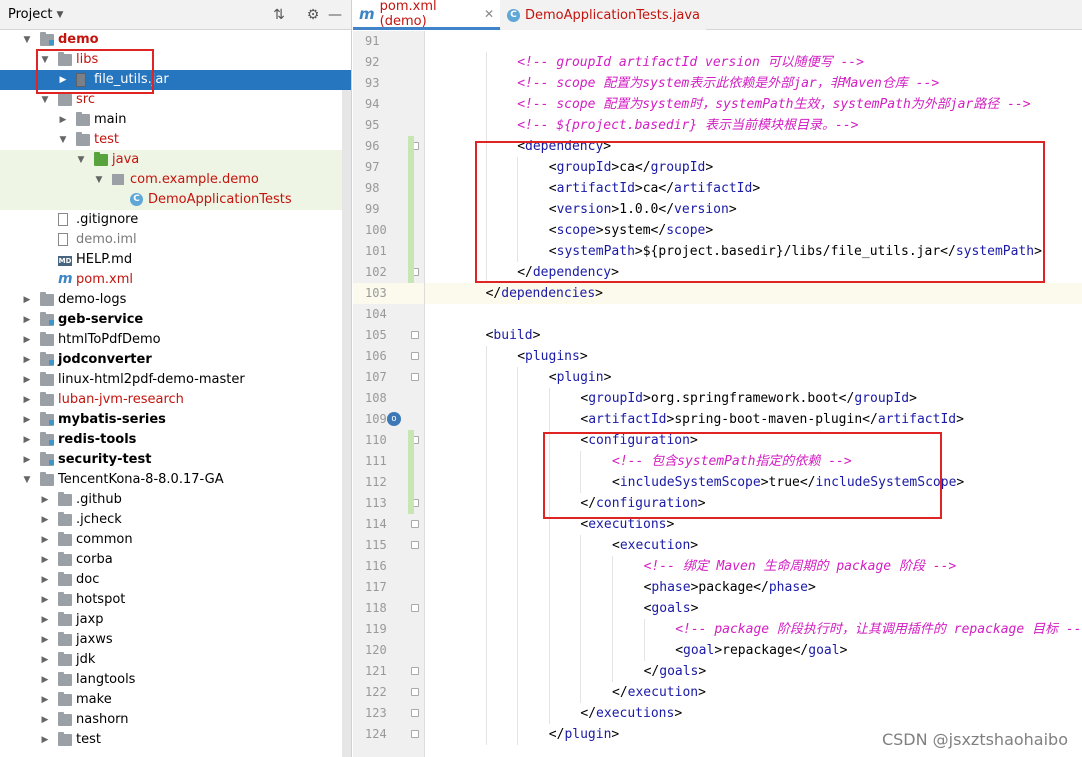 This screenshot has height=757, width=1082. What do you see at coordinates (175, 500) in the screenshot?
I see `tree-item: ▶ .github` at bounding box center [175, 500].